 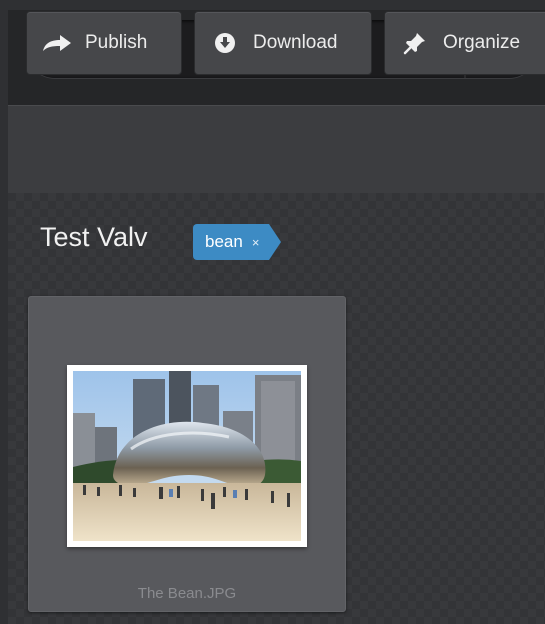 I want to click on organize-button: Organize, so click(x=464, y=43).